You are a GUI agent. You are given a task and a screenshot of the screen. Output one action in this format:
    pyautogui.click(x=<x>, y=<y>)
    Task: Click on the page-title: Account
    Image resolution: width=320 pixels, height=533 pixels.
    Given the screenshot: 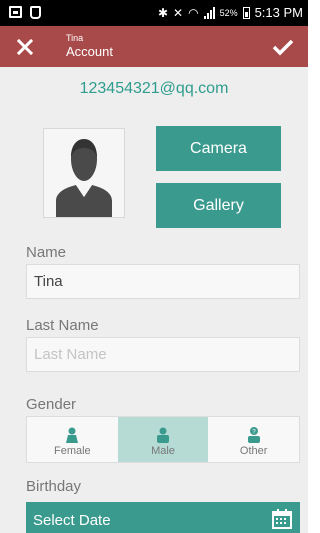 What is the action you would take?
    pyautogui.click(x=89, y=51)
    